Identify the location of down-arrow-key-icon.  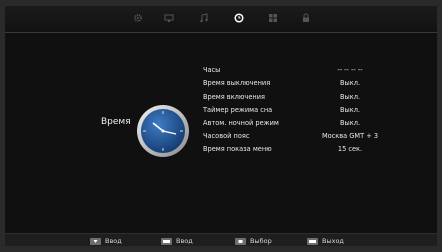
(95, 241).